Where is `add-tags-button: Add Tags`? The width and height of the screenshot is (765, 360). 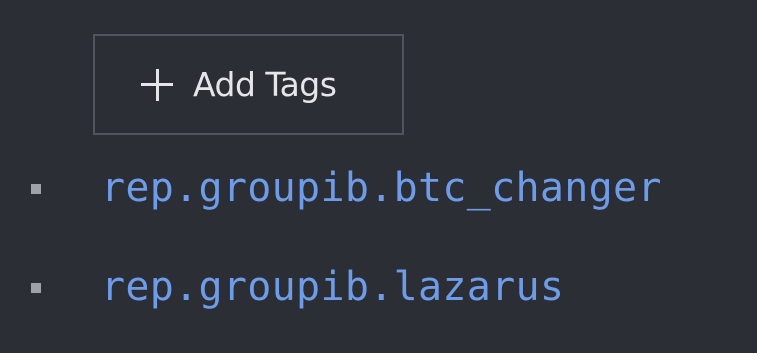 add-tags-button: Add Tags is located at coordinates (248, 84).